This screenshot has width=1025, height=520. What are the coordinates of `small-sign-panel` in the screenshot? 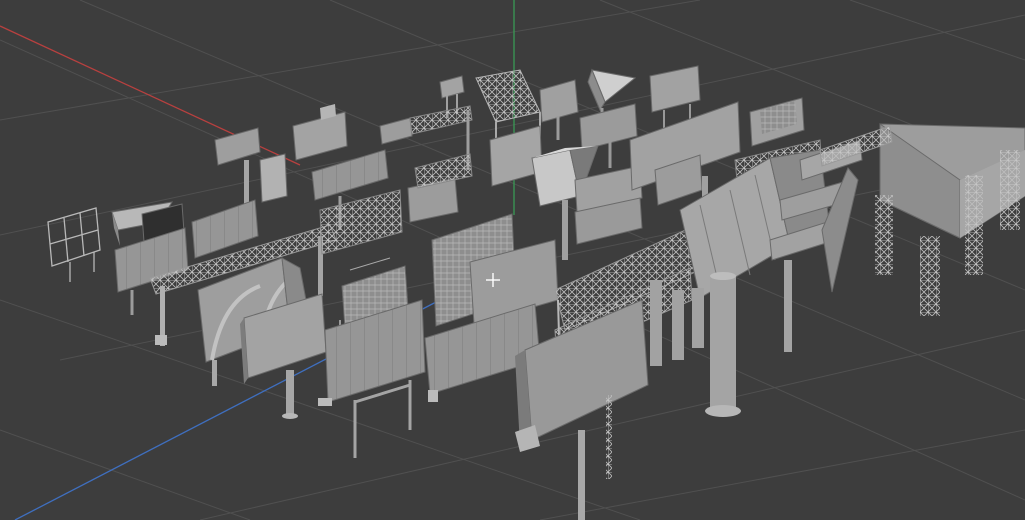 It's located at (273, 178).